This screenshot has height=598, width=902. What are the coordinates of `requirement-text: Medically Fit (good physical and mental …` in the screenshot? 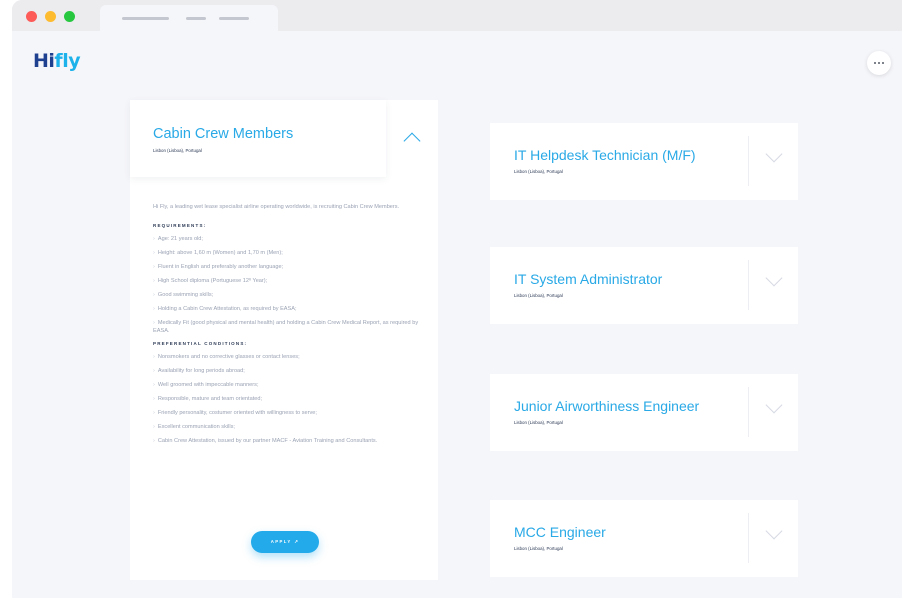 It's located at (286, 327).